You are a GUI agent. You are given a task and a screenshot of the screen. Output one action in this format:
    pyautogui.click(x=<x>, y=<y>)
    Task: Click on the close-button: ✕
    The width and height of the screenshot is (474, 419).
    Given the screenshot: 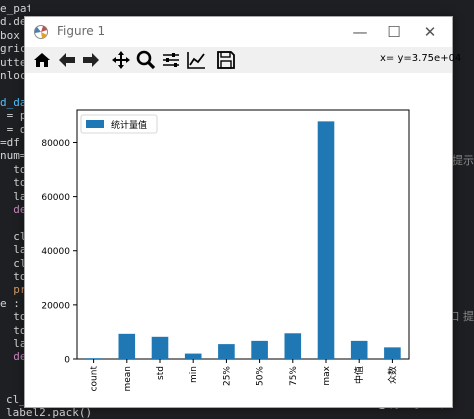 What is the action you would take?
    pyautogui.click(x=430, y=32)
    